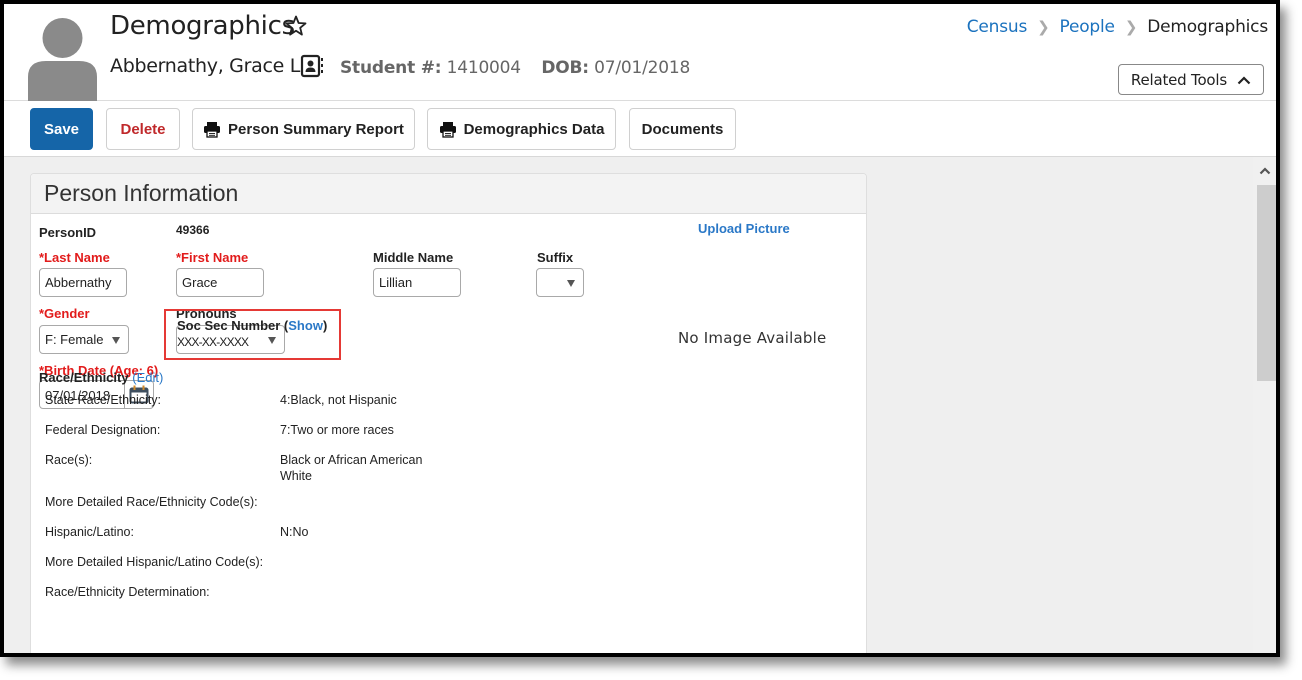  I want to click on first-name-input: Grace, so click(220, 282).